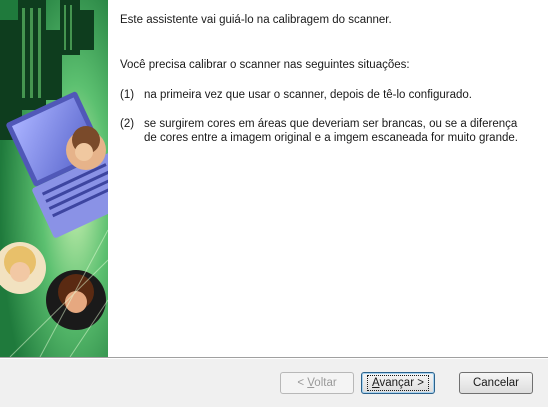 The image size is (548, 407). Describe the element at coordinates (401, 383) in the screenshot. I see `next-button-rest: vançar >` at that location.